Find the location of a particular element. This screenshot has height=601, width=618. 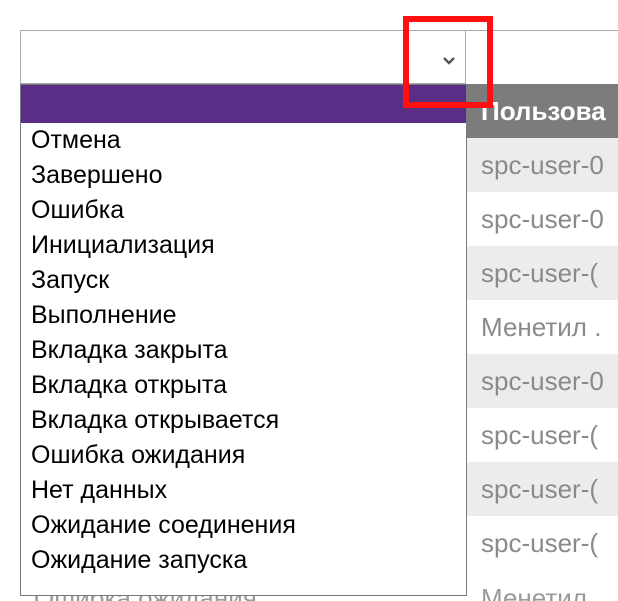

dropdown-option: Вкладка открыта is located at coordinates (243, 385).